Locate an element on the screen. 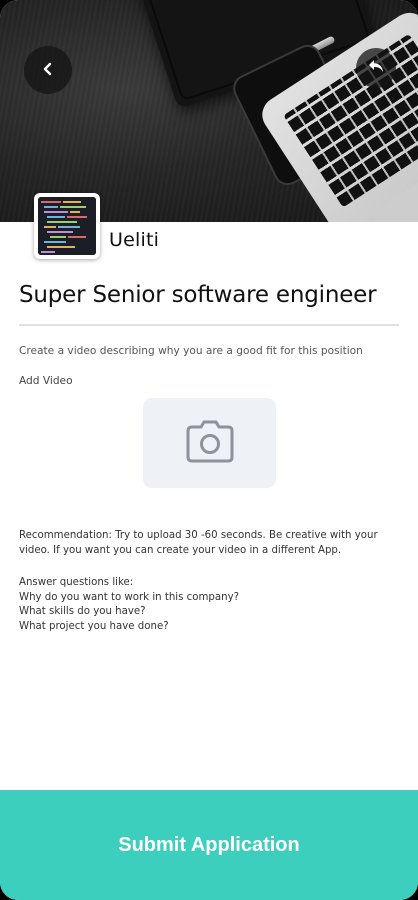  question-item: Why do you want to work in this company? is located at coordinates (129, 597).